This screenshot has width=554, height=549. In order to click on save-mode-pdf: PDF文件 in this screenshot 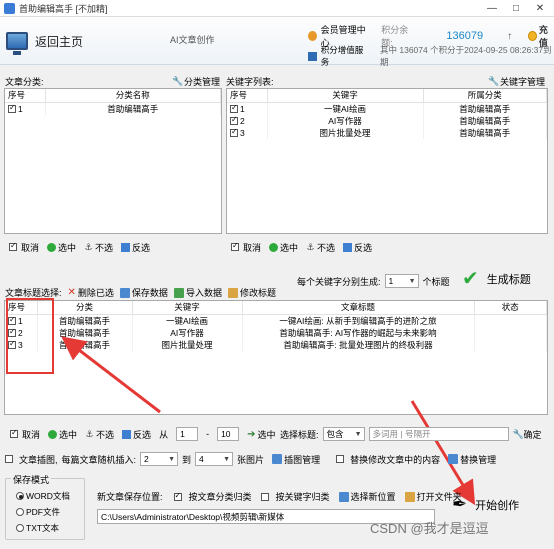, I will do `click(38, 512)`.